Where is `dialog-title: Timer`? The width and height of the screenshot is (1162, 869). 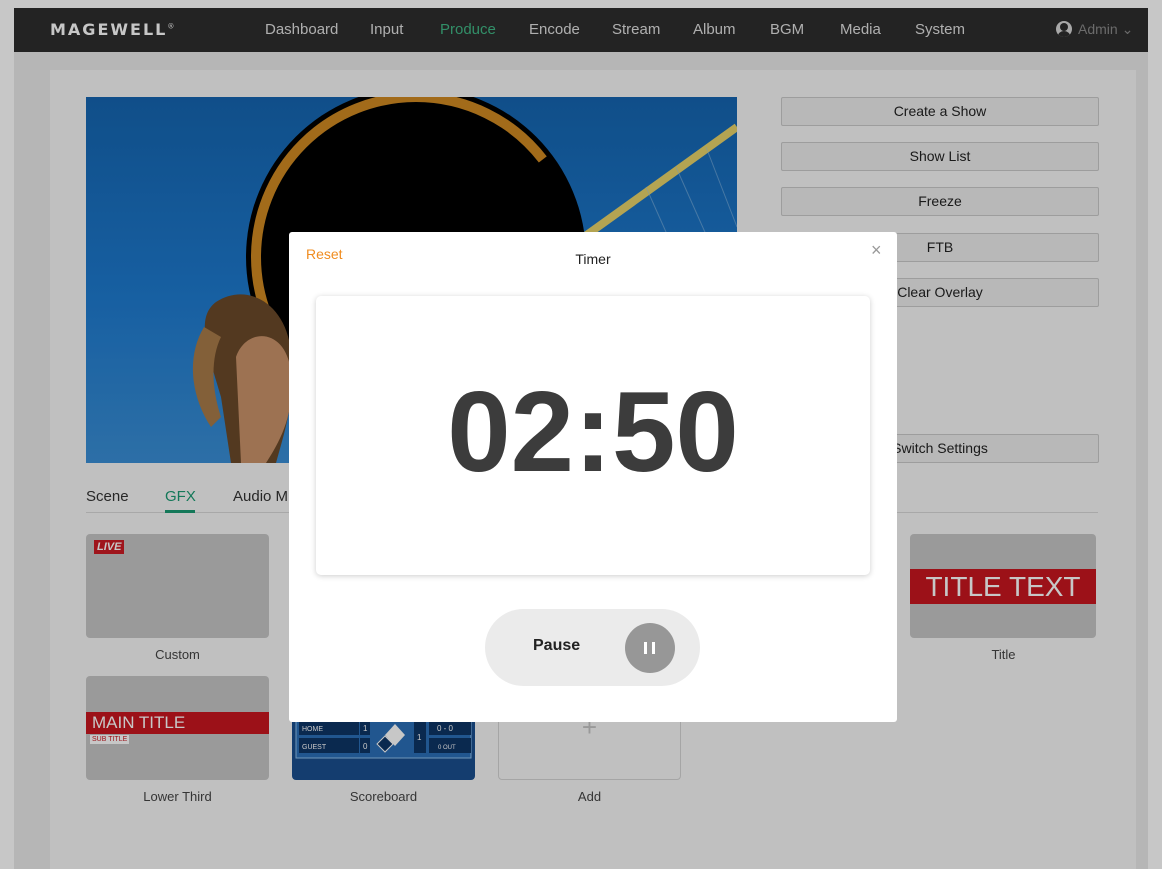 dialog-title: Timer is located at coordinates (593, 259).